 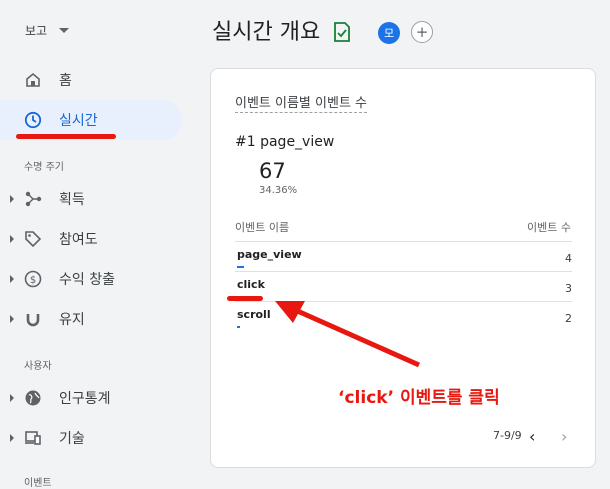 What do you see at coordinates (91, 80) in the screenshot?
I see `nav-home: 홈` at bounding box center [91, 80].